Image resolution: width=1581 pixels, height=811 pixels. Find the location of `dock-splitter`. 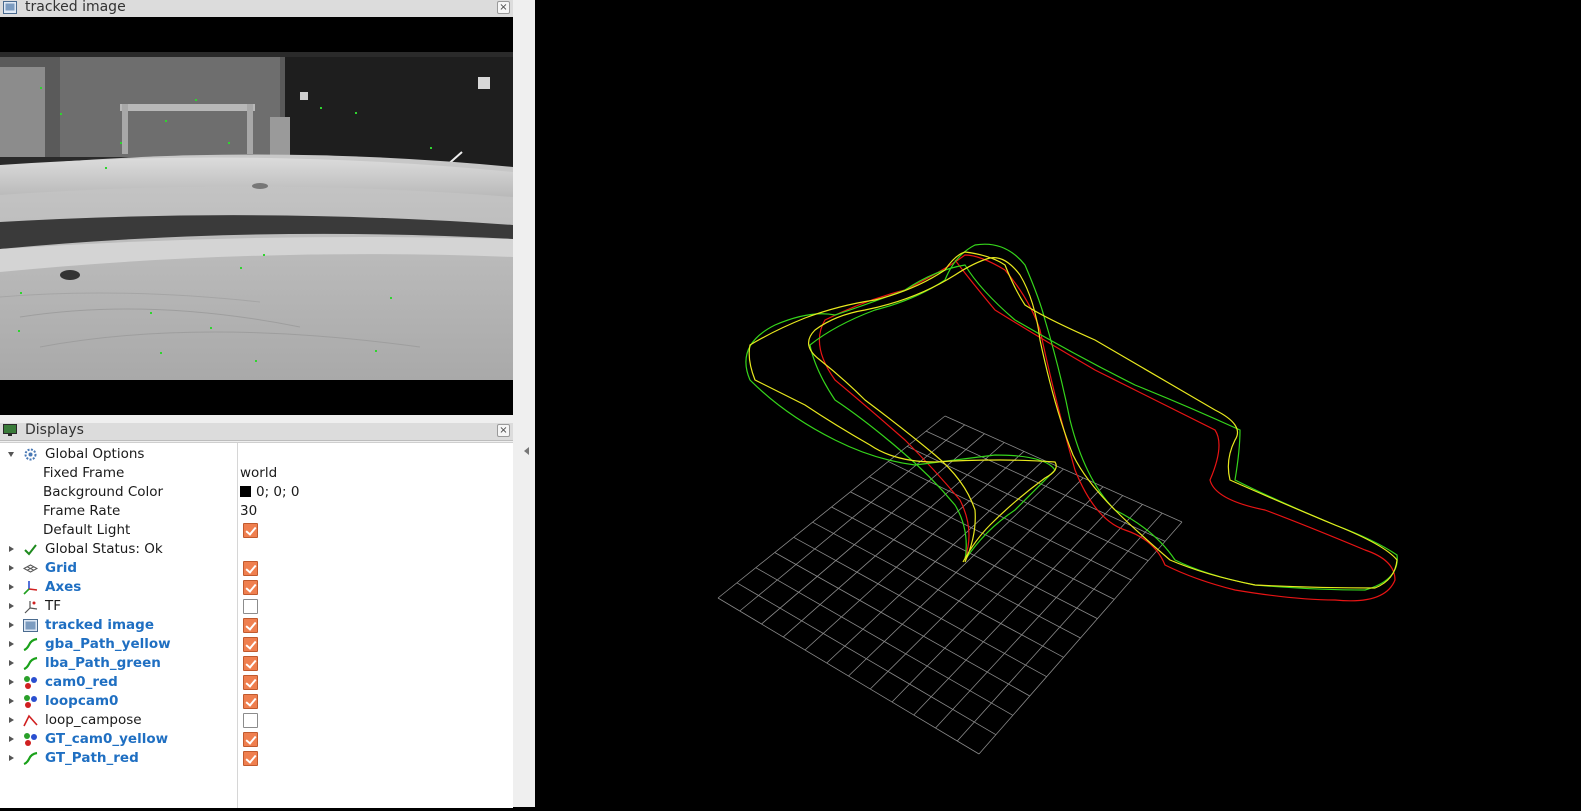

dock-splitter is located at coordinates (524, 403).